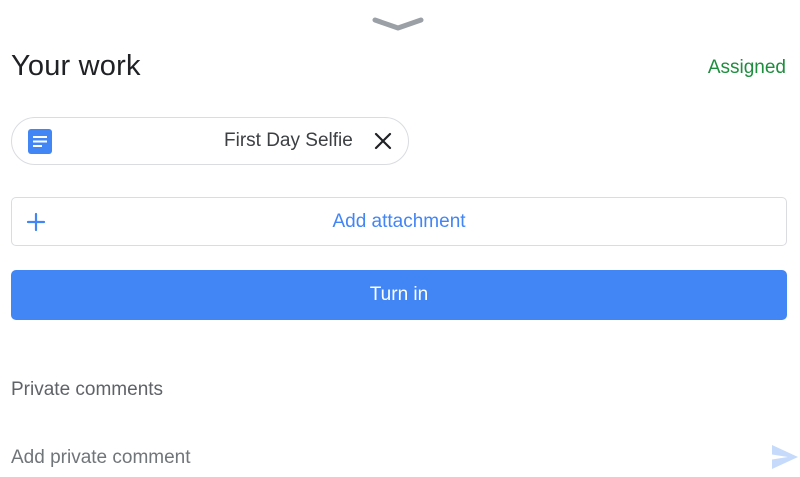  I want to click on turn-in-button: Turn in, so click(399, 295).